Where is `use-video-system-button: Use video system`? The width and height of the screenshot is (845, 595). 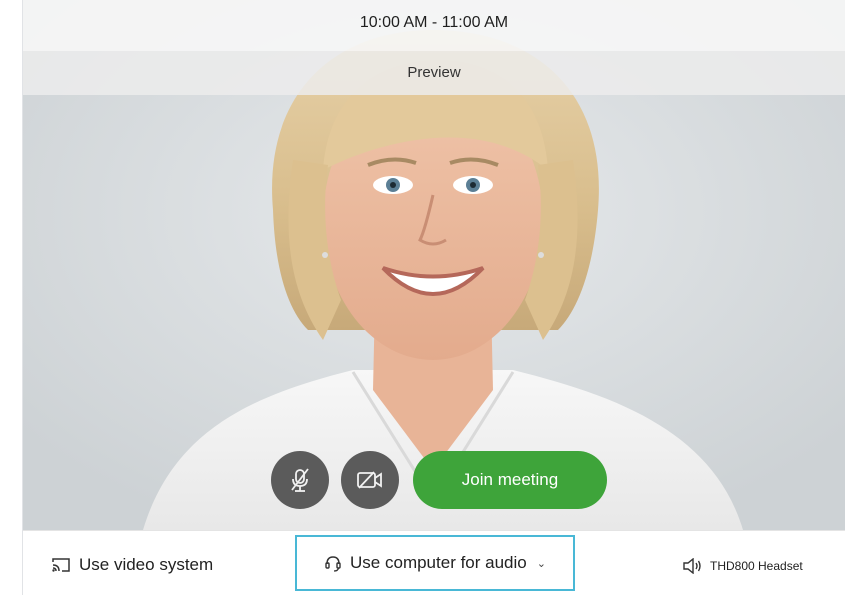 use-video-system-button: Use video system is located at coordinates (132, 565).